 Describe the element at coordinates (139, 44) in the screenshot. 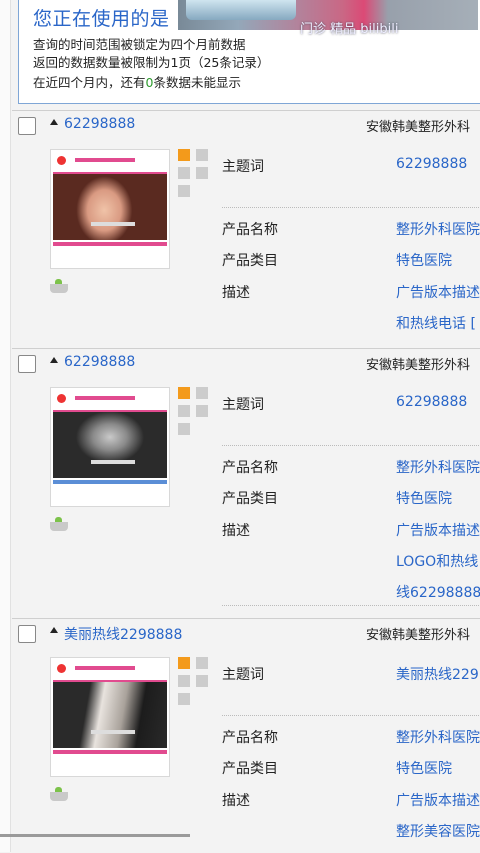

I see `notice-line-time: 查询的时间范围被锁定为四个月前数据` at that location.